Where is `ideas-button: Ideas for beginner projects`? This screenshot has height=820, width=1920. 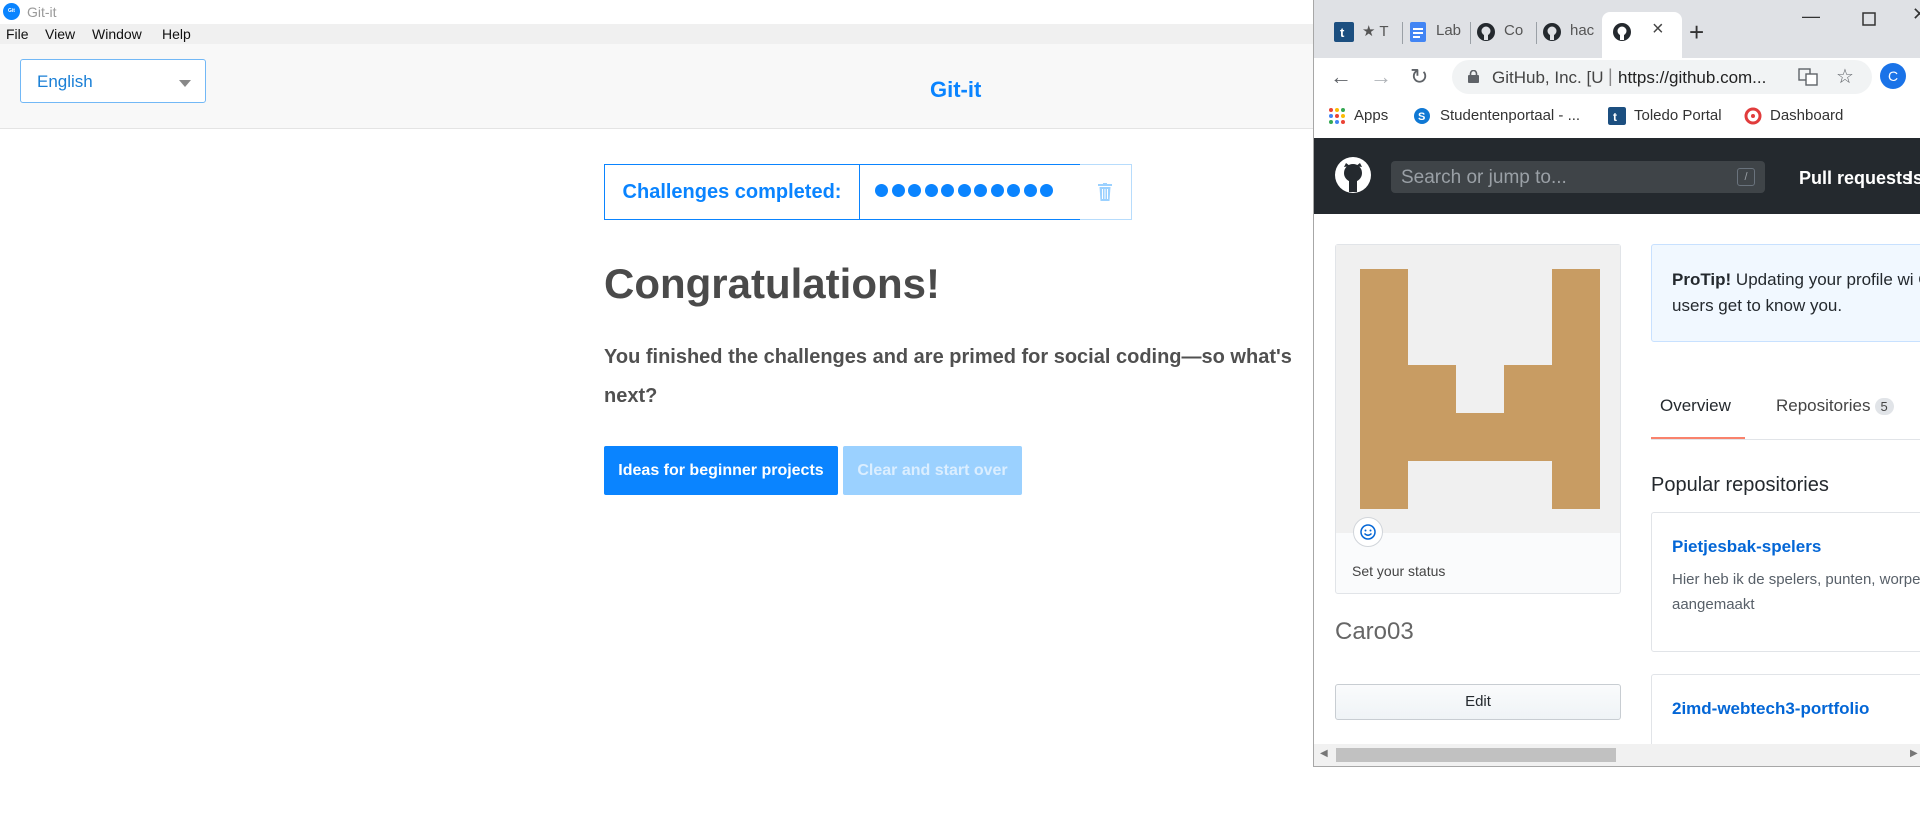 ideas-button: Ideas for beginner projects is located at coordinates (721, 470).